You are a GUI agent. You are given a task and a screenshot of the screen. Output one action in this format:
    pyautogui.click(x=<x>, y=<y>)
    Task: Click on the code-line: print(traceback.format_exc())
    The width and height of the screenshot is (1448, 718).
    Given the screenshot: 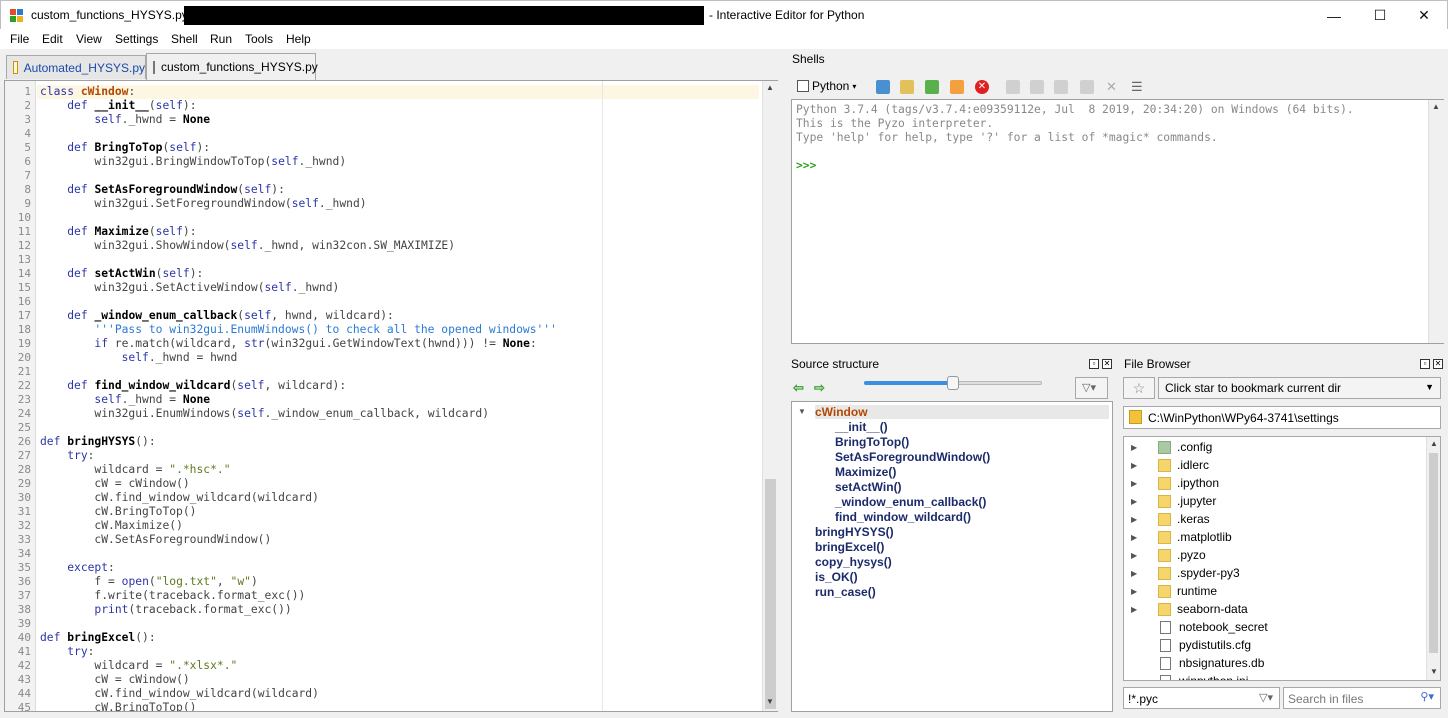 What is the action you would take?
    pyautogui.click(x=400, y=610)
    